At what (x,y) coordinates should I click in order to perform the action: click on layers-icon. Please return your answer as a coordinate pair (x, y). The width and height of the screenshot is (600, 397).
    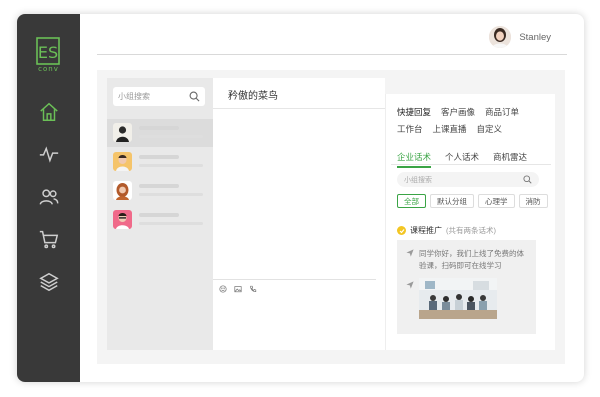
    Looking at the image, I should click on (48, 282).